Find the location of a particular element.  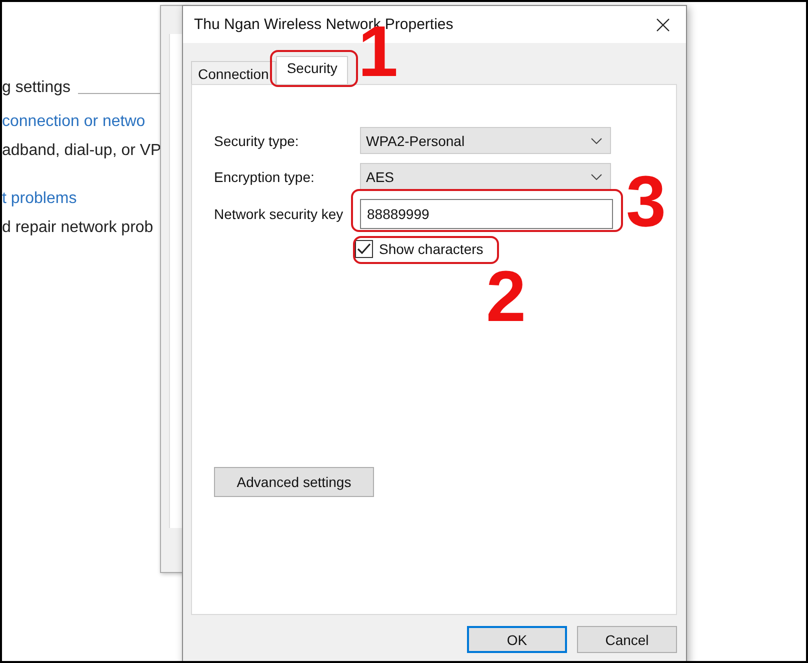

field-label: Security type: is located at coordinates (257, 140).